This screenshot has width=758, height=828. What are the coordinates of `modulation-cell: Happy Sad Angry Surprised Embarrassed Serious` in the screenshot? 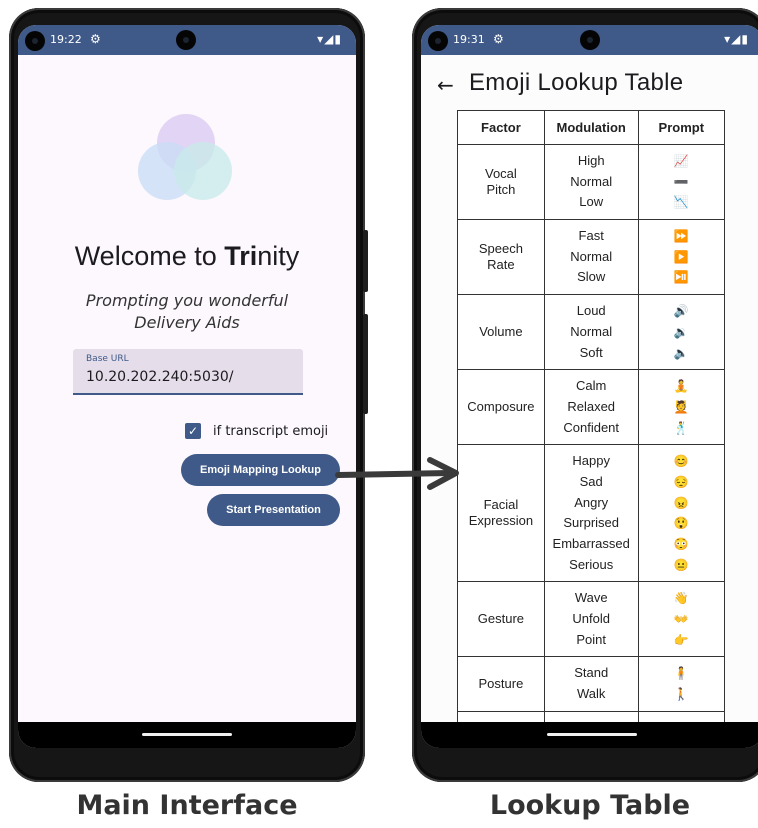 It's located at (591, 513).